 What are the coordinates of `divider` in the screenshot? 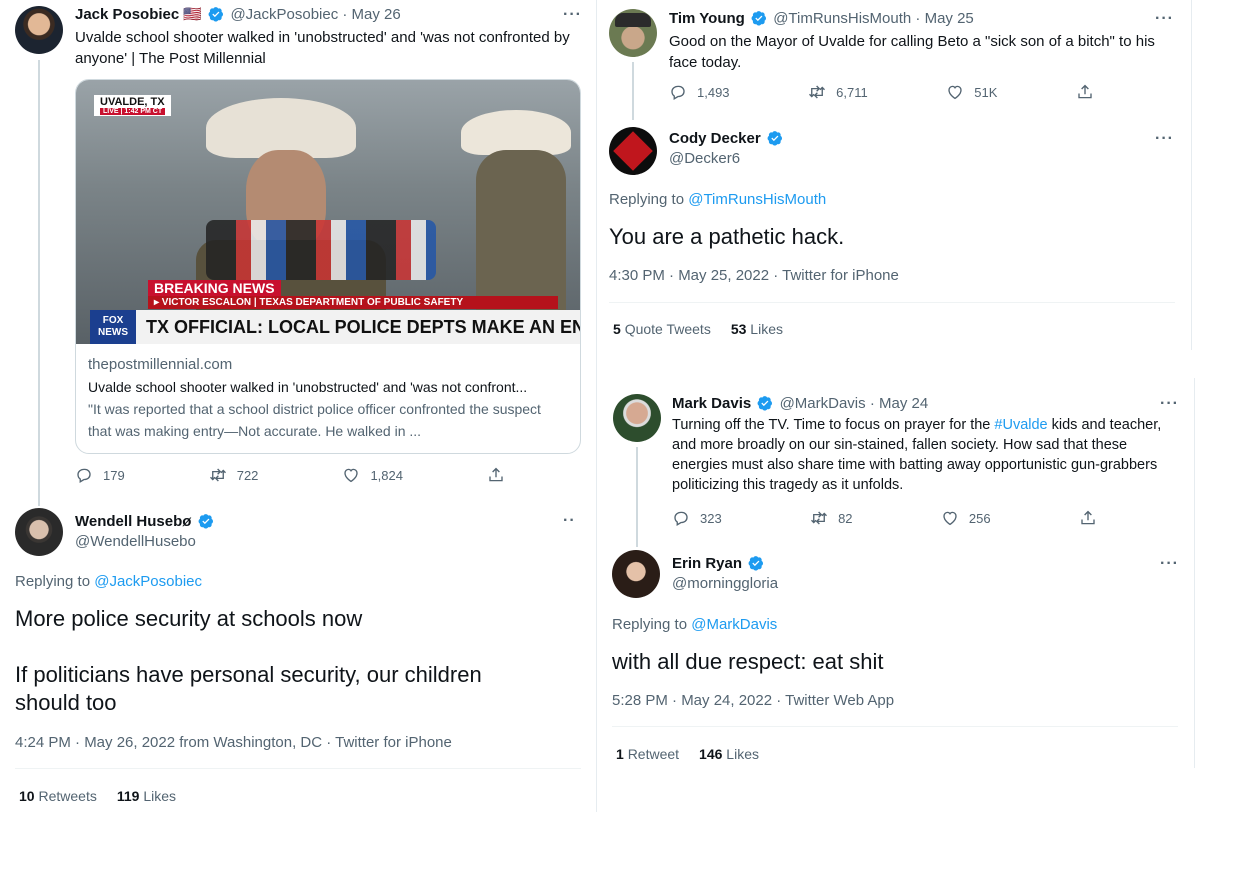 It's located at (895, 726).